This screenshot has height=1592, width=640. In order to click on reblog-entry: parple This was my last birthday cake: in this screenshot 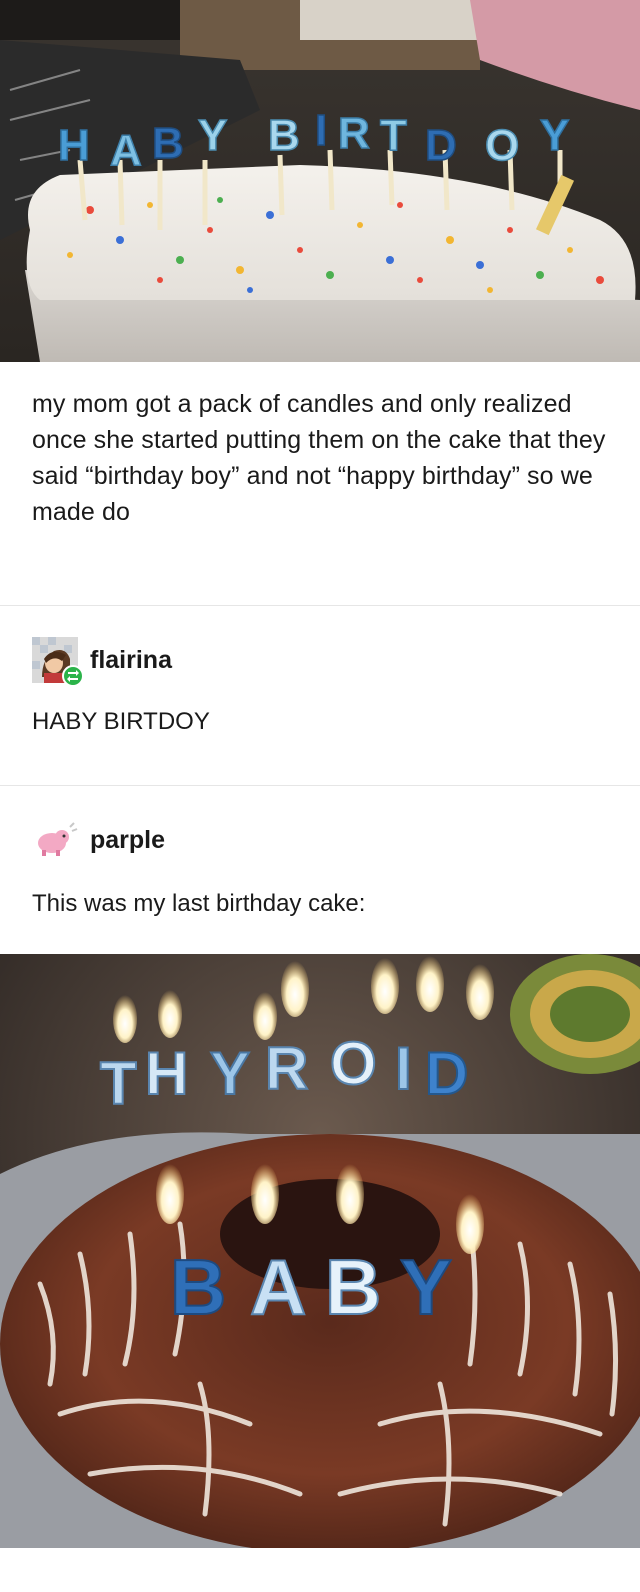, I will do `click(320, 870)`.